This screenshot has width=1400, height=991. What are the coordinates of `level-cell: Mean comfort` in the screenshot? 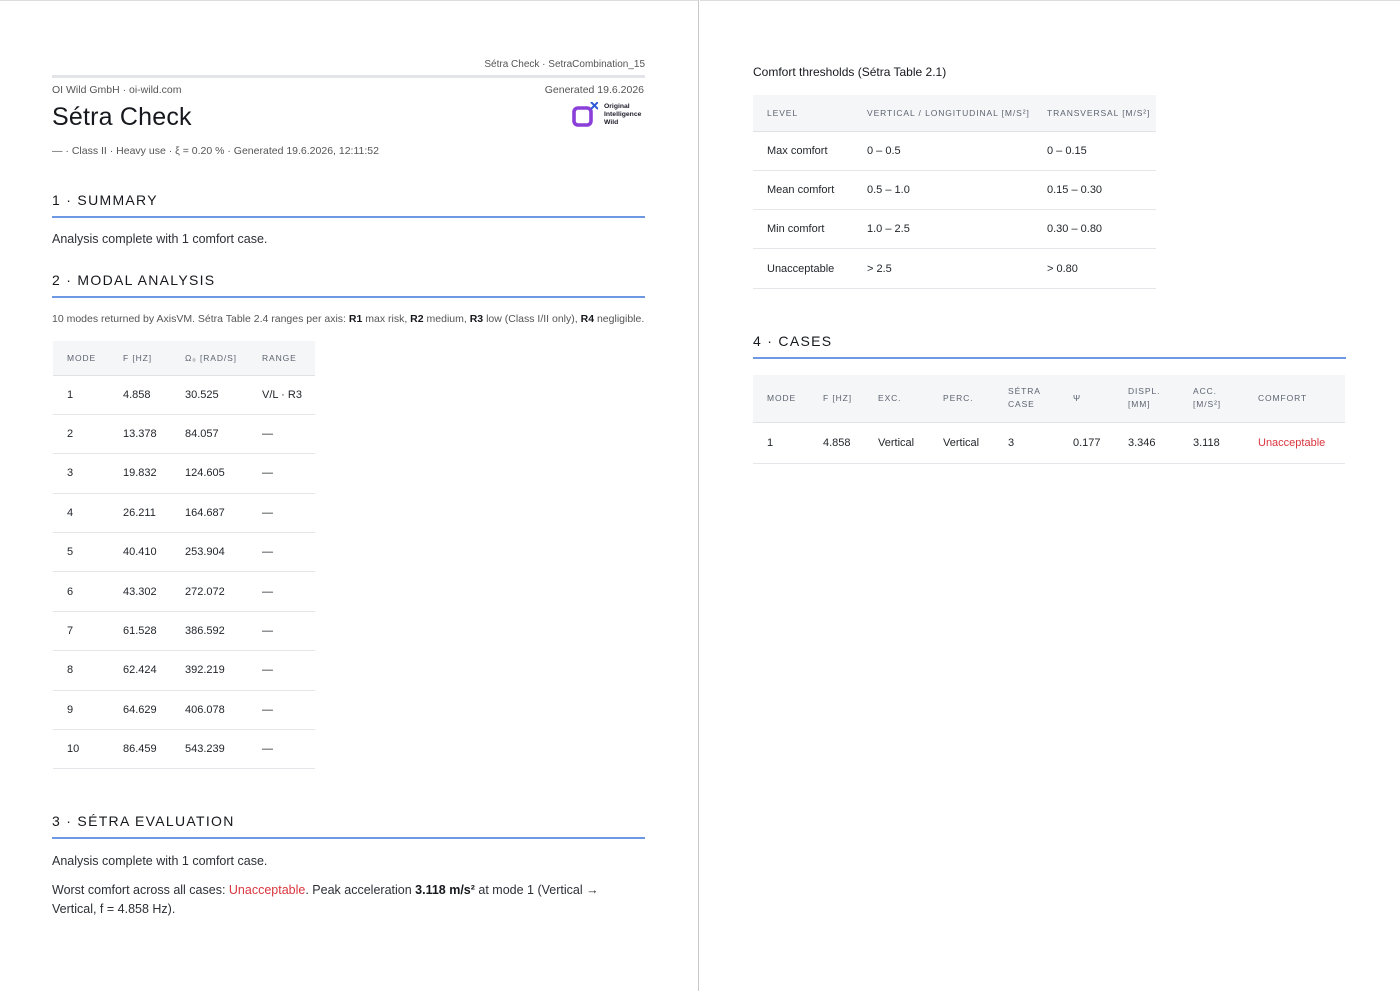 It's located at (803, 190).